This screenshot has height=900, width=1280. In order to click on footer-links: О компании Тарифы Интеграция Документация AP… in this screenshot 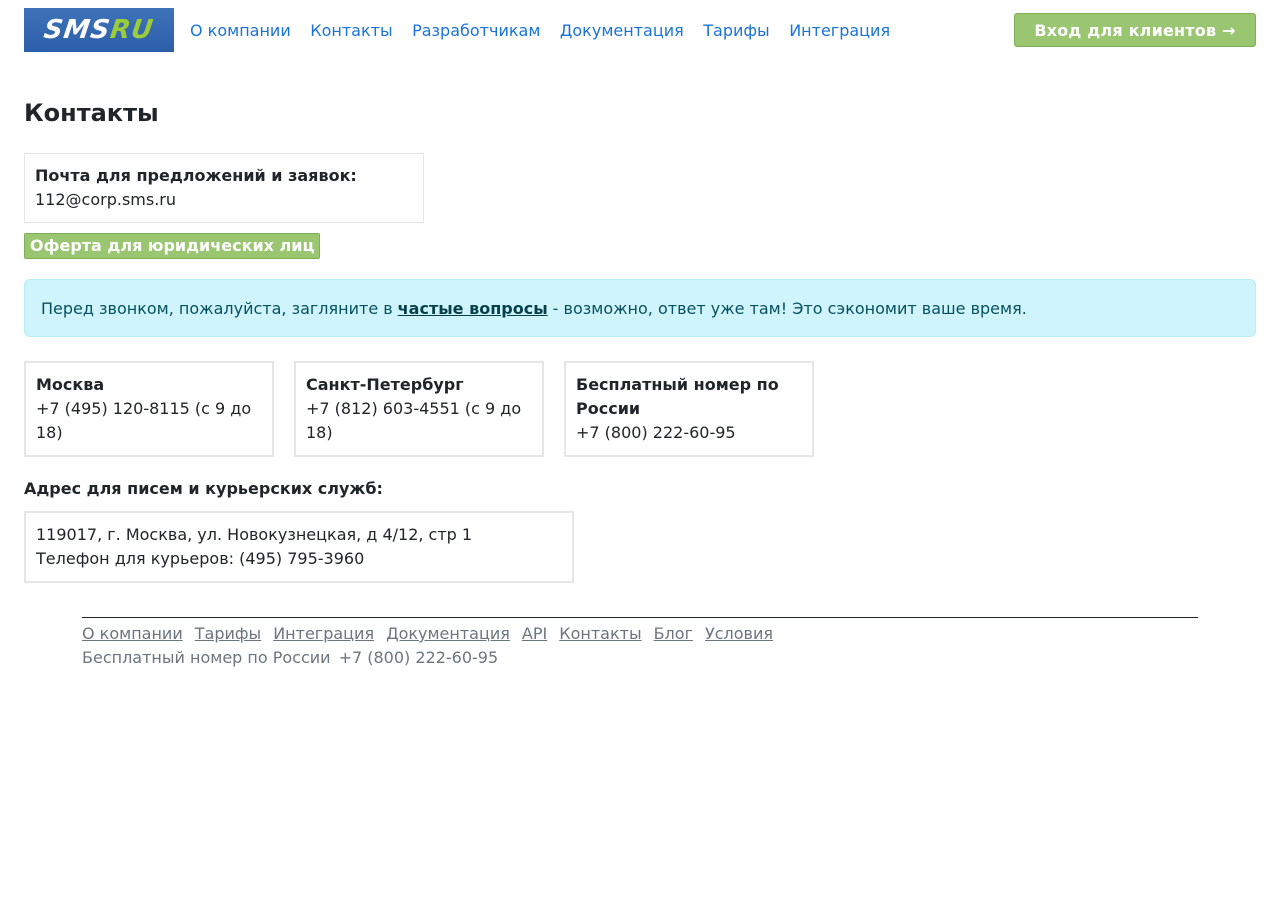, I will do `click(640, 634)`.